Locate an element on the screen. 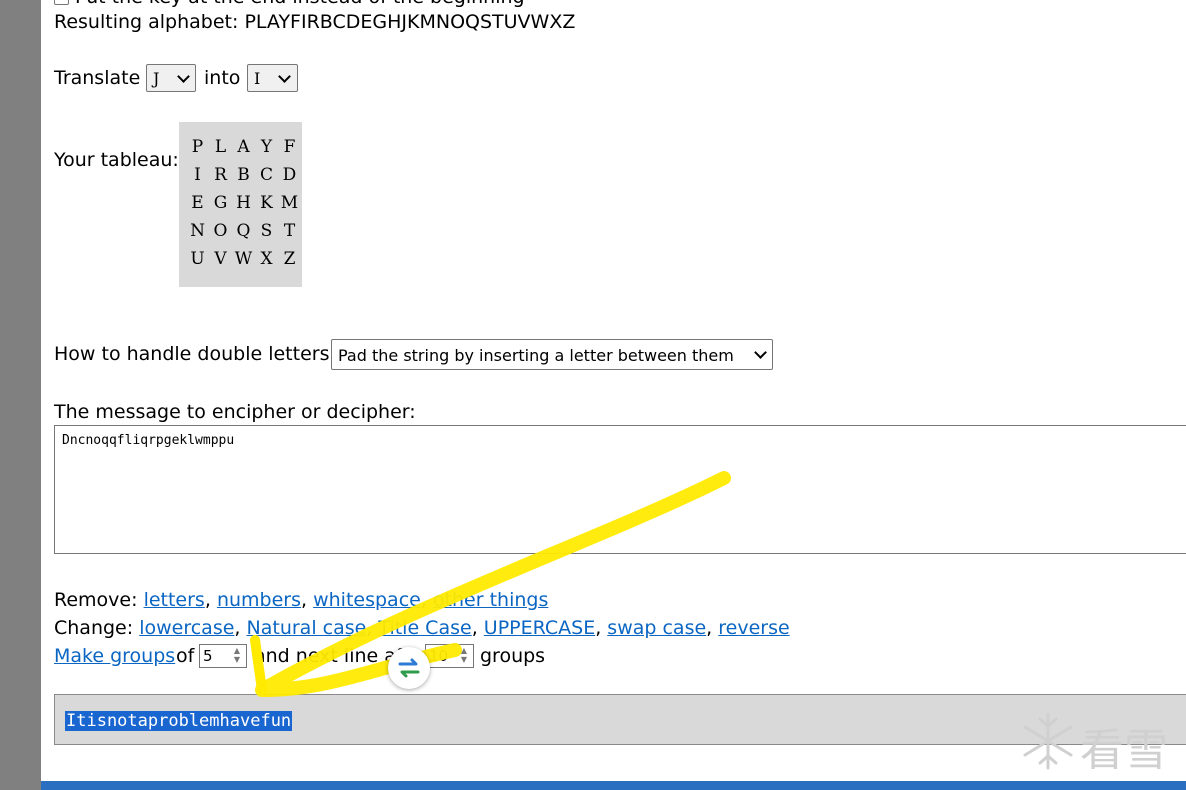 The width and height of the screenshot is (1186, 790). highlight-annotation is located at coordinates (490, 584).